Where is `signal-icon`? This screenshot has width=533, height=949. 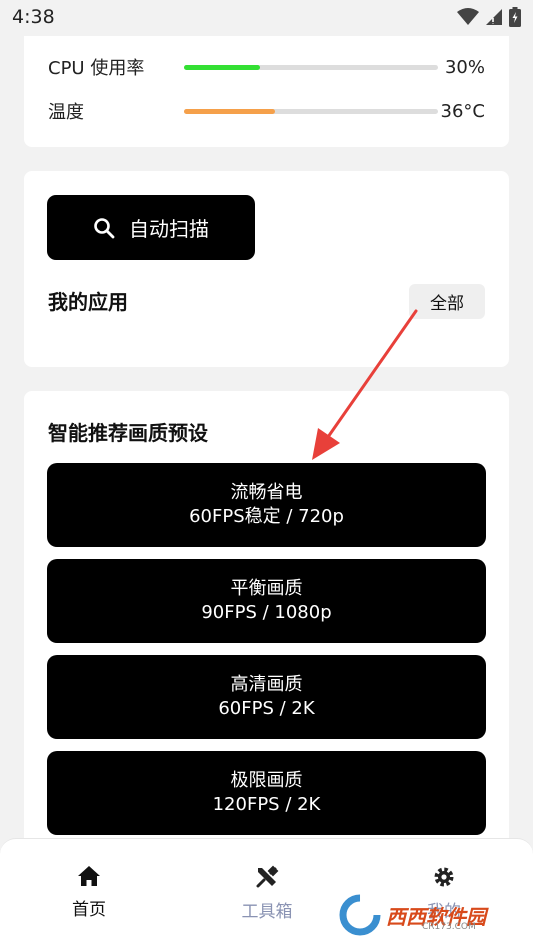
signal-icon is located at coordinates (494, 17).